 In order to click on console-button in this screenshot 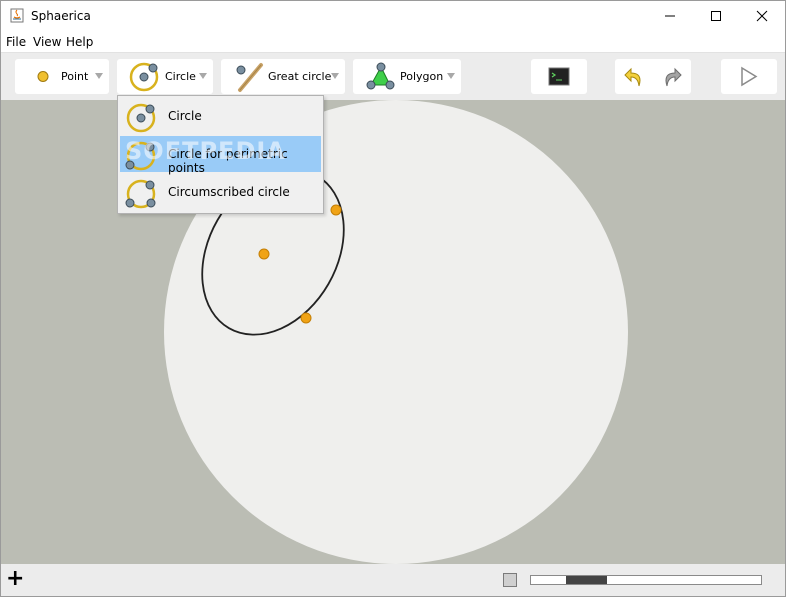, I will do `click(559, 76)`.